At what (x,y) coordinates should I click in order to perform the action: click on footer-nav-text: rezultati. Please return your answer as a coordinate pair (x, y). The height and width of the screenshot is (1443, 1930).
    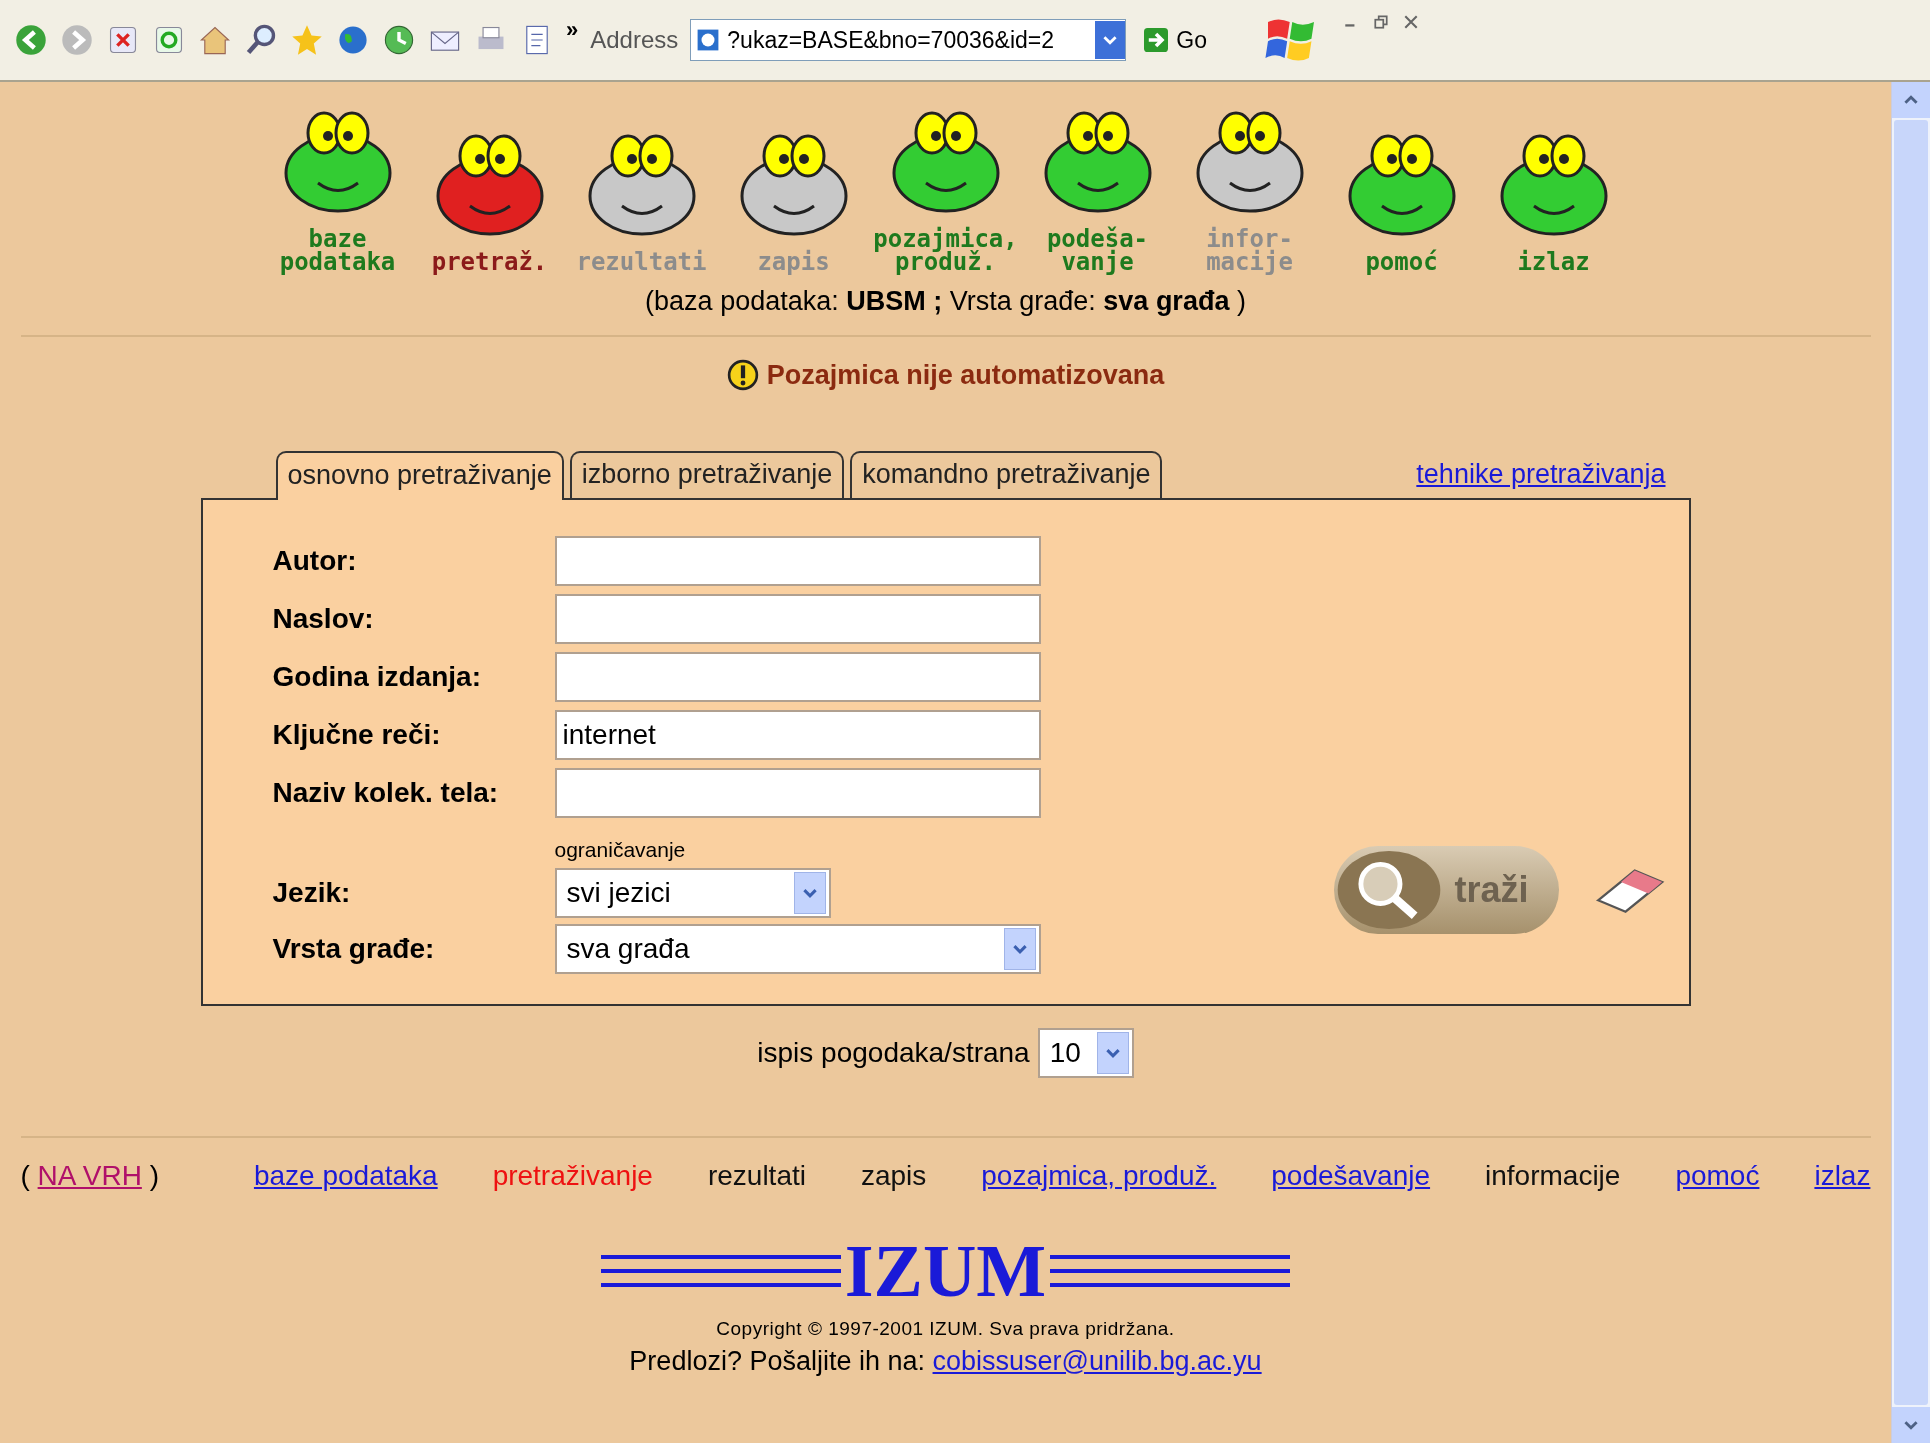
    Looking at the image, I should click on (756, 1176).